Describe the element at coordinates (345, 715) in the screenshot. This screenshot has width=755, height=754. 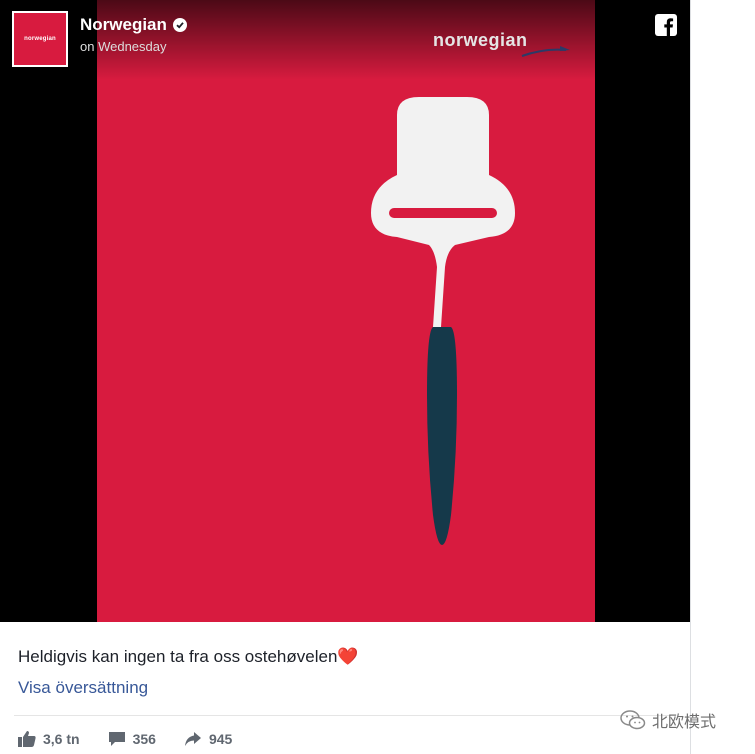
I see `divider` at that location.